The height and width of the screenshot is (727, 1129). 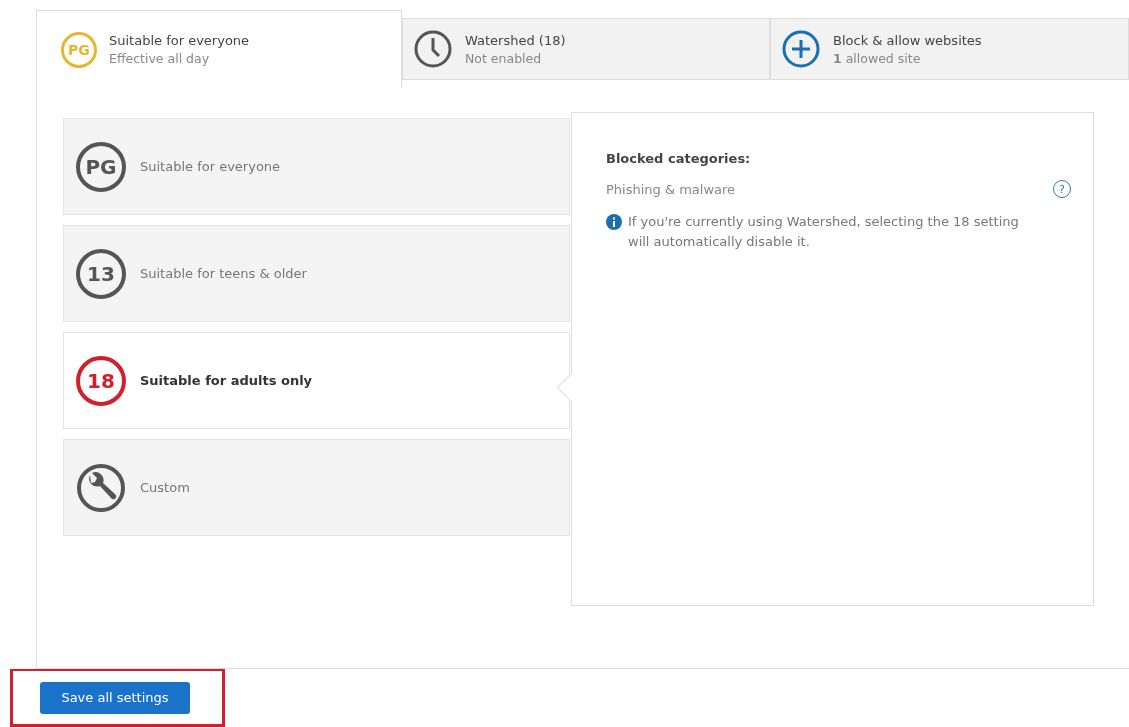 I want to click on save-button: Save all settings, so click(x=115, y=697).